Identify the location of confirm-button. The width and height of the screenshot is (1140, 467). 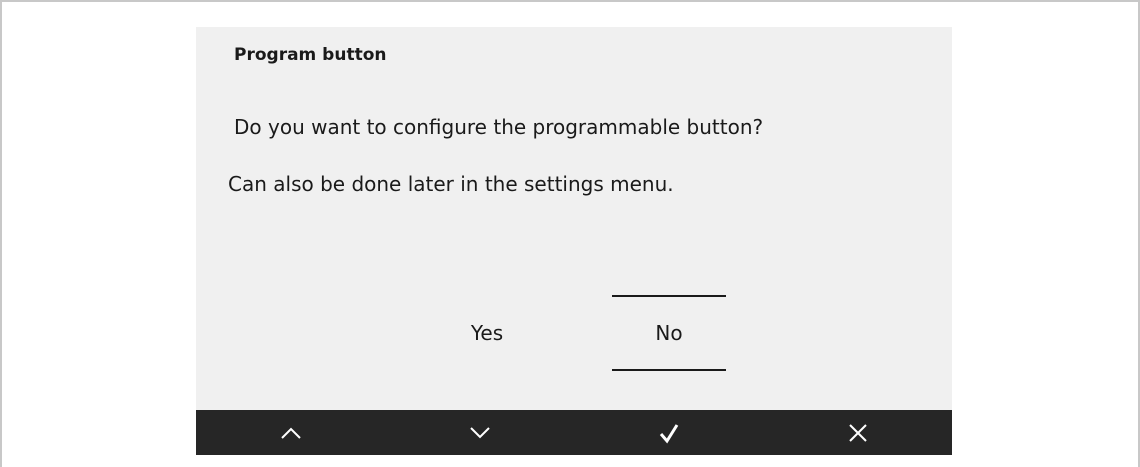
(668, 432).